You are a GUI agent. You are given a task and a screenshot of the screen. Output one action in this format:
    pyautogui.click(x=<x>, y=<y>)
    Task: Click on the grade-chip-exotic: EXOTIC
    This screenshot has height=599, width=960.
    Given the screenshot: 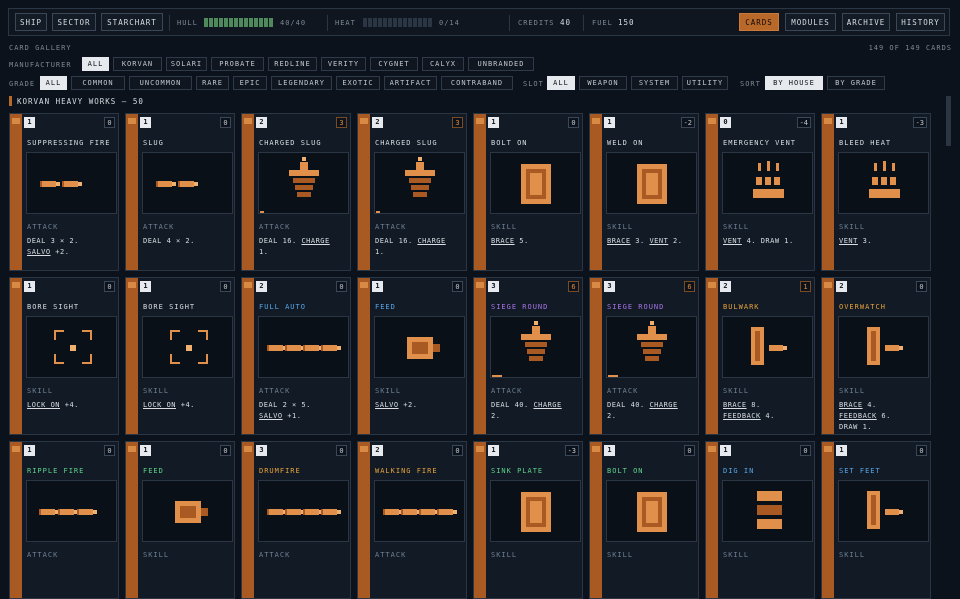 What is the action you would take?
    pyautogui.click(x=358, y=83)
    